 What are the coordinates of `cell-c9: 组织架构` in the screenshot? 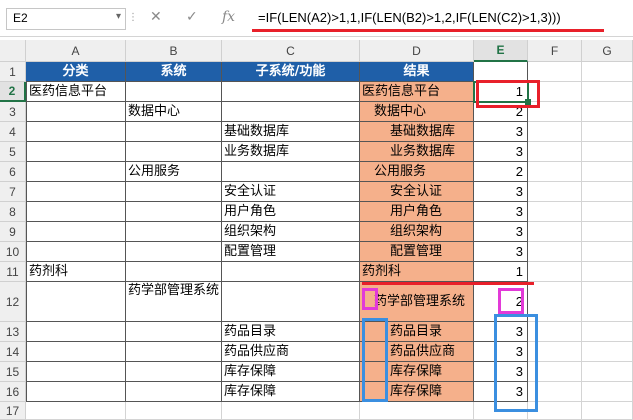 It's located at (291, 232).